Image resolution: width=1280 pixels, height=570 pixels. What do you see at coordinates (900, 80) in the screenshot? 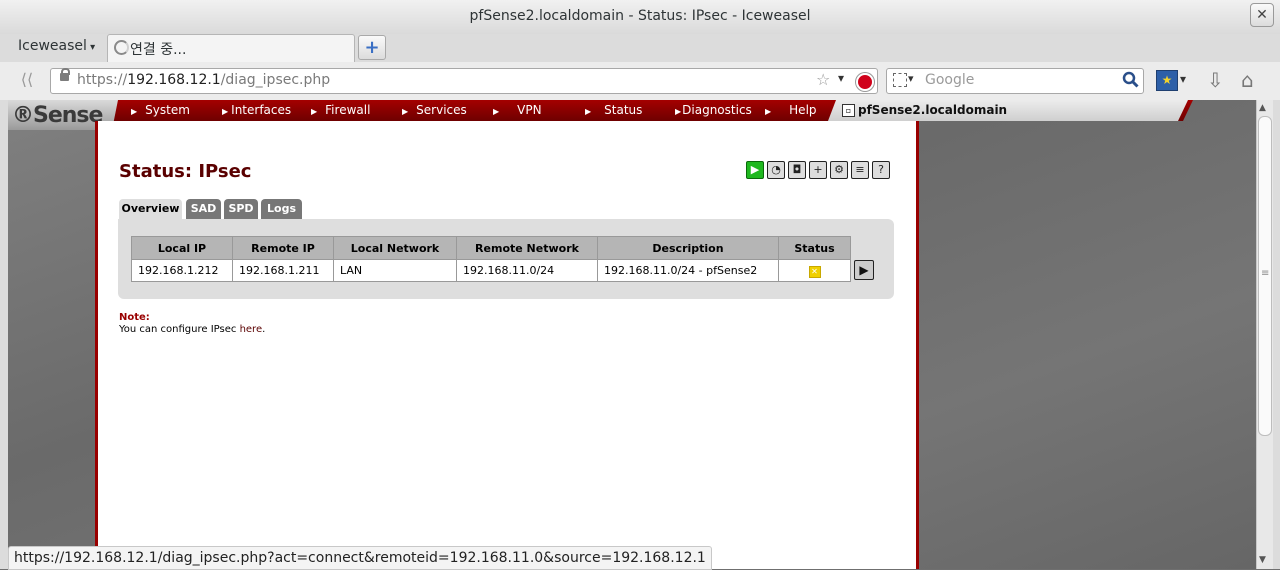
I see `search-engine-icon` at bounding box center [900, 80].